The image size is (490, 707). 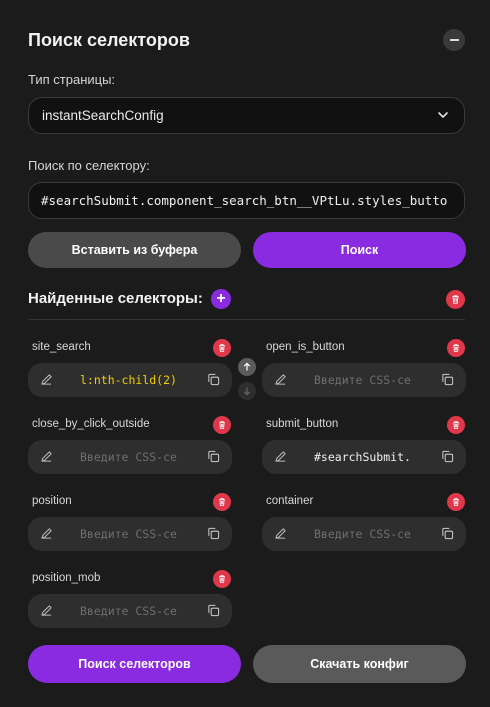 I want to click on page-type-label: Тип страницы:, so click(x=72, y=79).